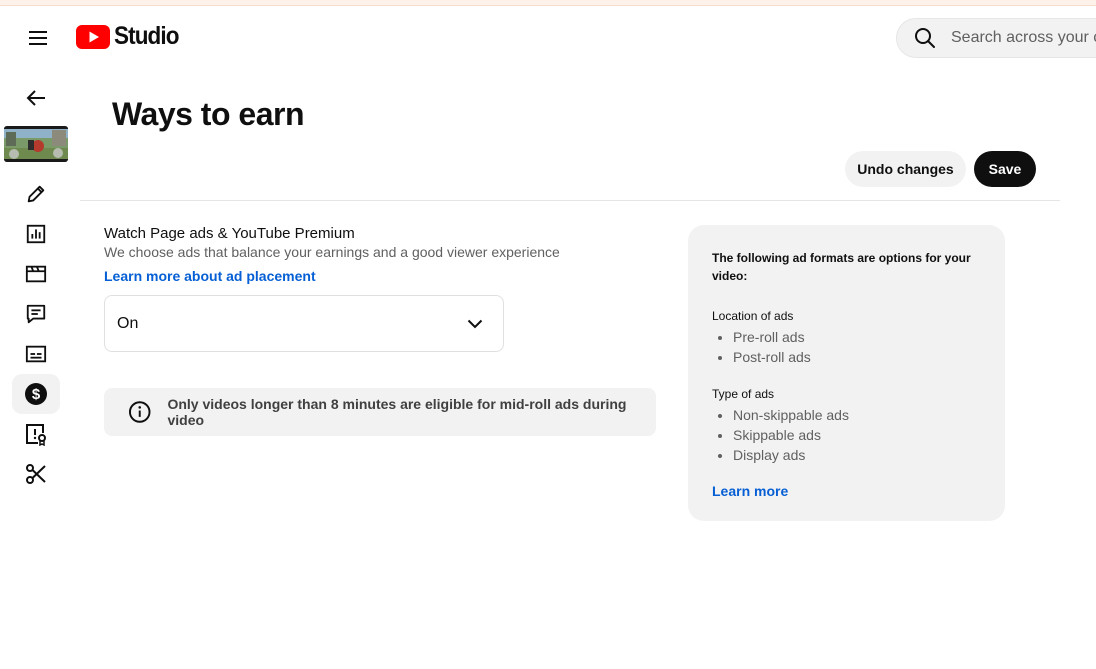 The height and width of the screenshot is (669, 1096). What do you see at coordinates (753, 316) in the screenshot?
I see `location-title: Location of ads` at bounding box center [753, 316].